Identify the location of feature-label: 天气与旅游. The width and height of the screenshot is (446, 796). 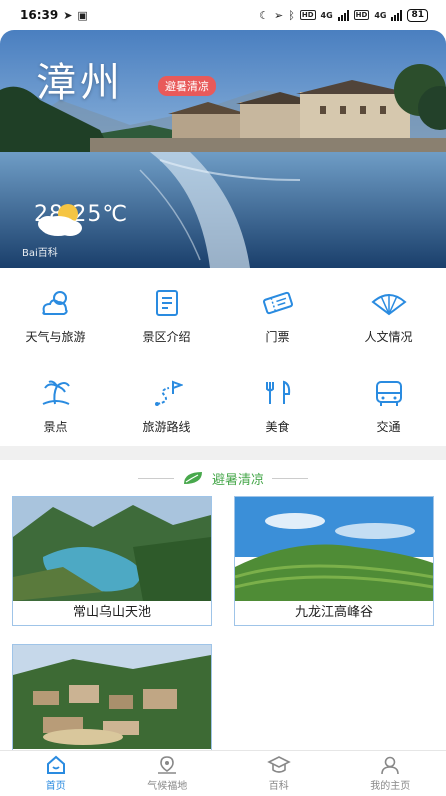
(55, 337).